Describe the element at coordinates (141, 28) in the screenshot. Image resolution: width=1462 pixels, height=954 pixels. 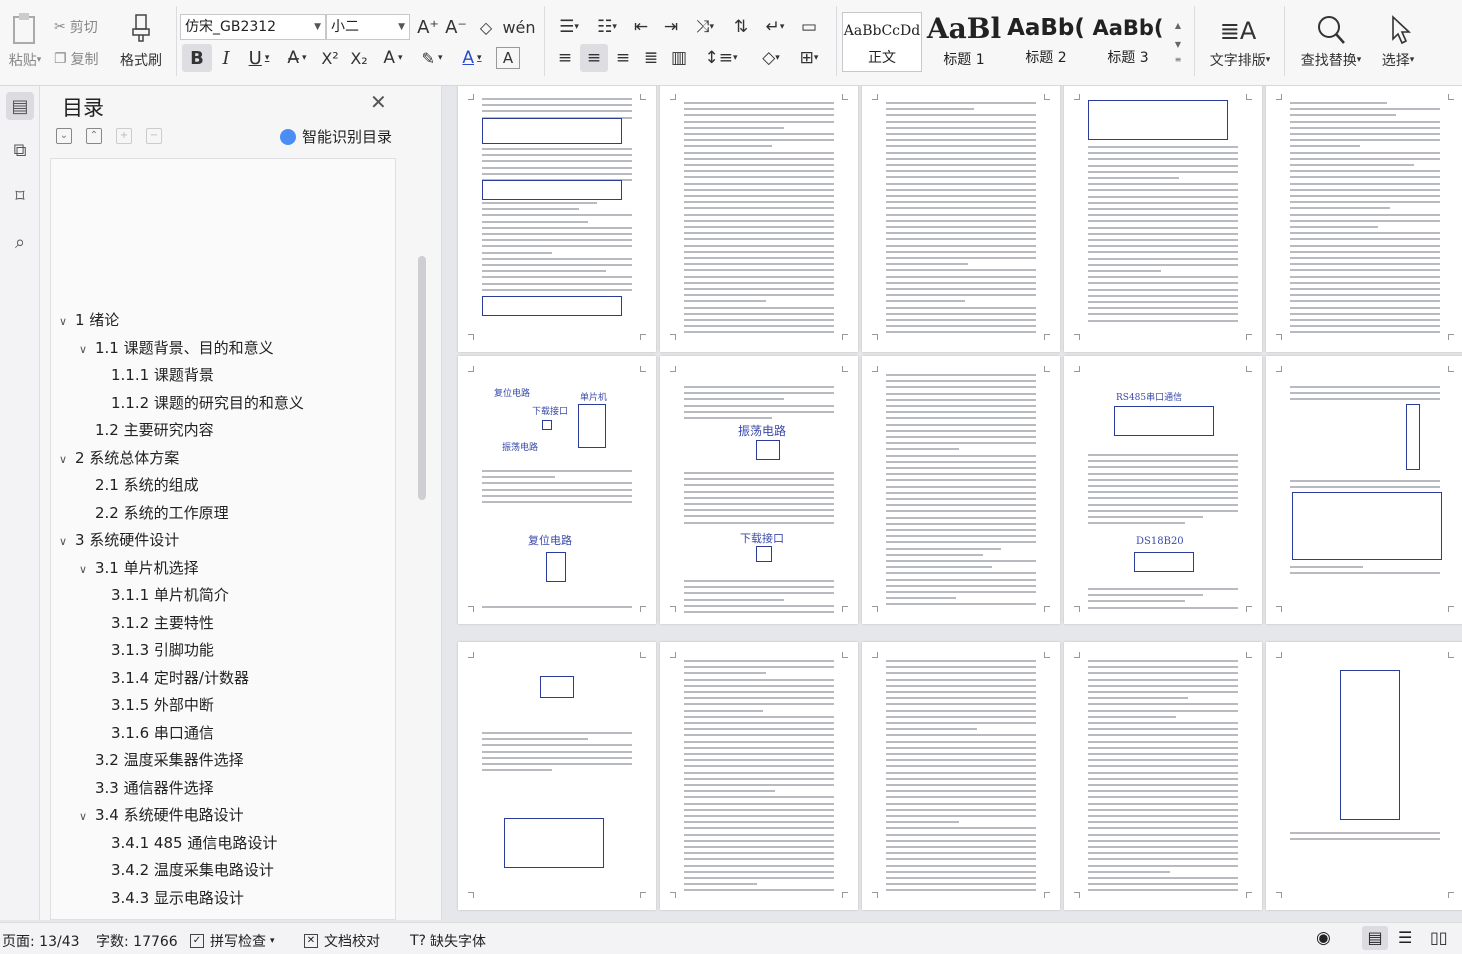
I see `format-painter-icon` at that location.